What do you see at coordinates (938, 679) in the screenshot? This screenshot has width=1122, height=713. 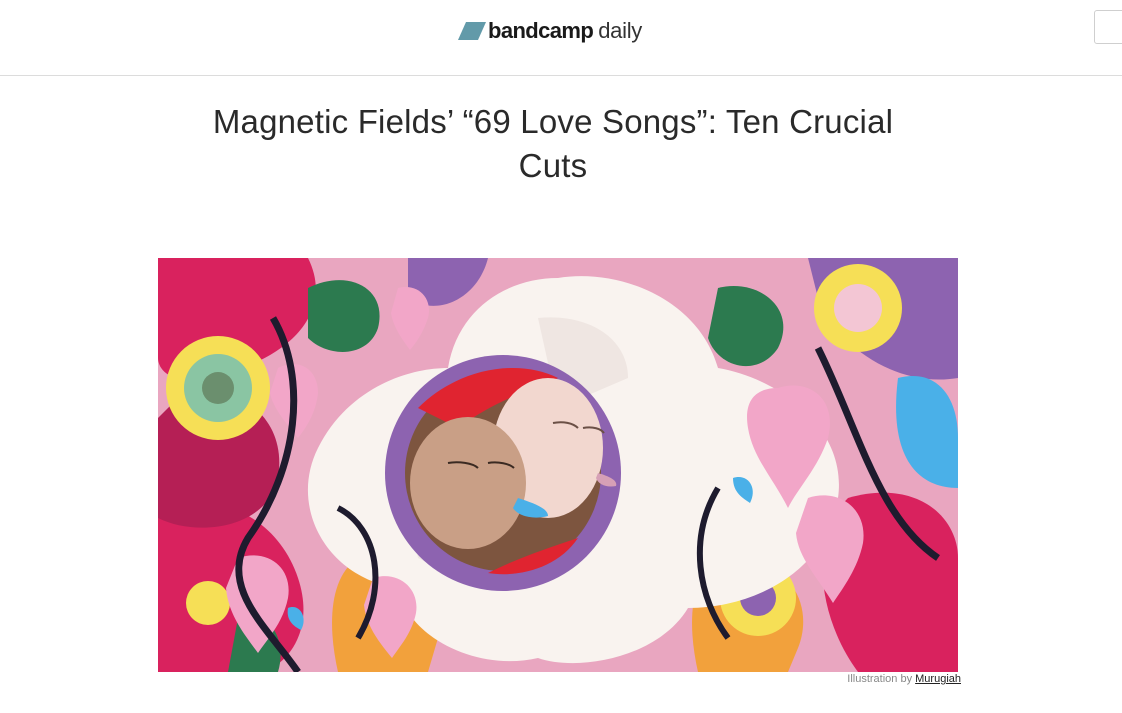 I see `illustrator-link: Murugiah` at bounding box center [938, 679].